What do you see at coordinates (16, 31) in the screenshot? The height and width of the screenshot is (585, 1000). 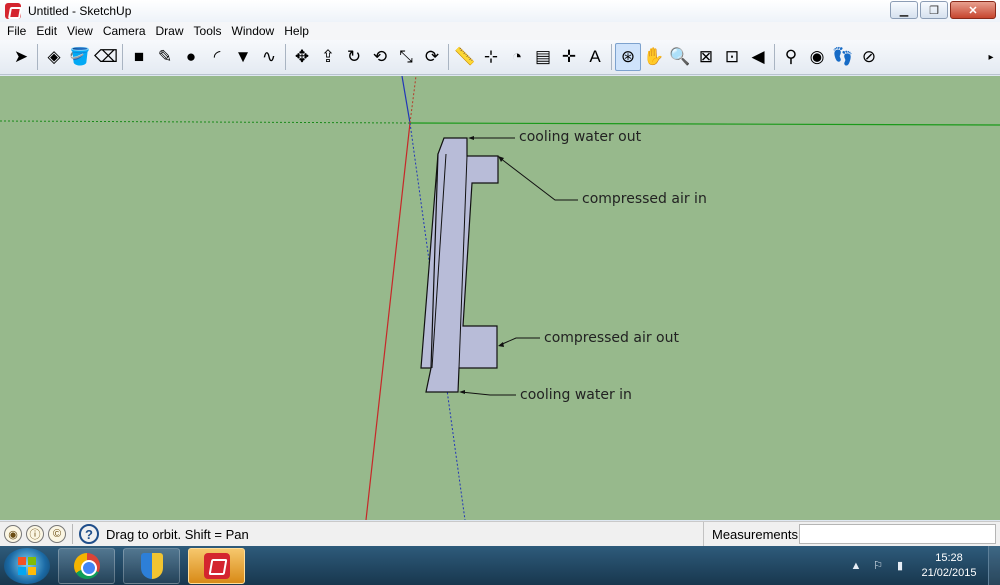 I see `menu-file: File` at bounding box center [16, 31].